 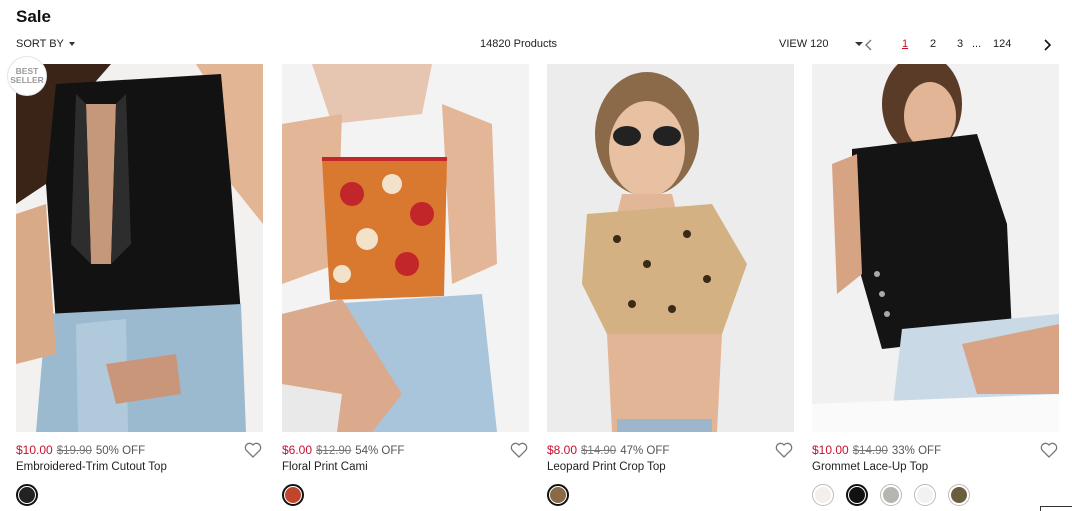 What do you see at coordinates (91, 467) in the screenshot?
I see `product-name: Embroidered-Trim Cutout Top` at bounding box center [91, 467].